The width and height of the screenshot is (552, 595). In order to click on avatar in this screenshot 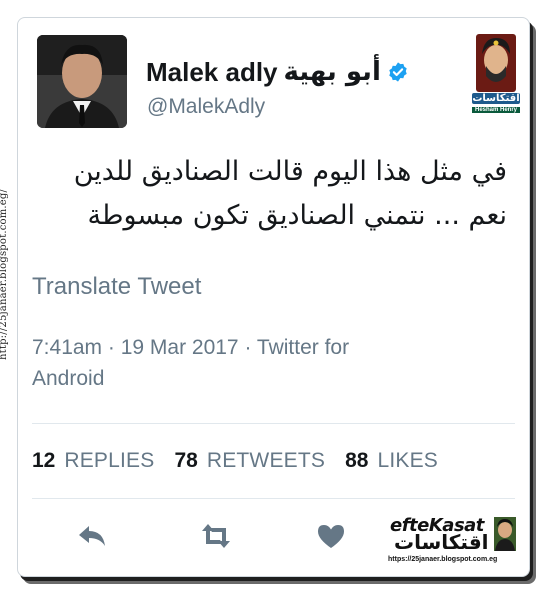, I will do `click(82, 81)`.